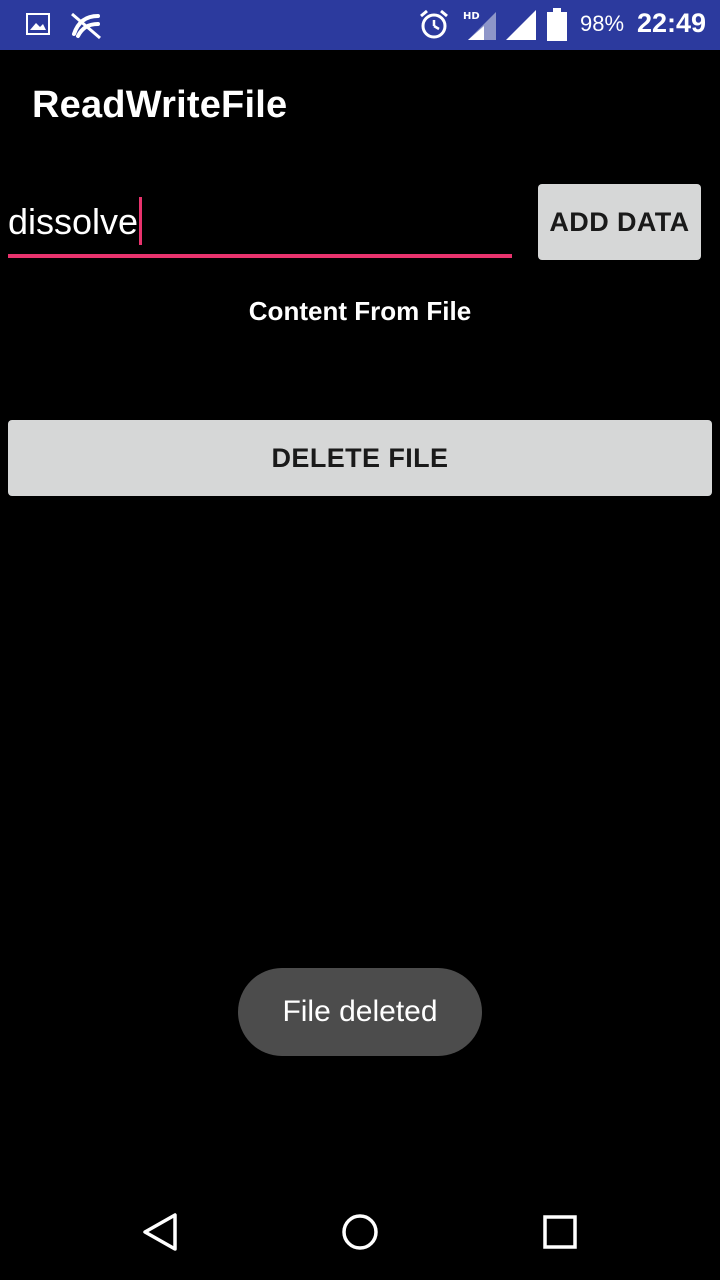  I want to click on recents-icon, so click(560, 1232).